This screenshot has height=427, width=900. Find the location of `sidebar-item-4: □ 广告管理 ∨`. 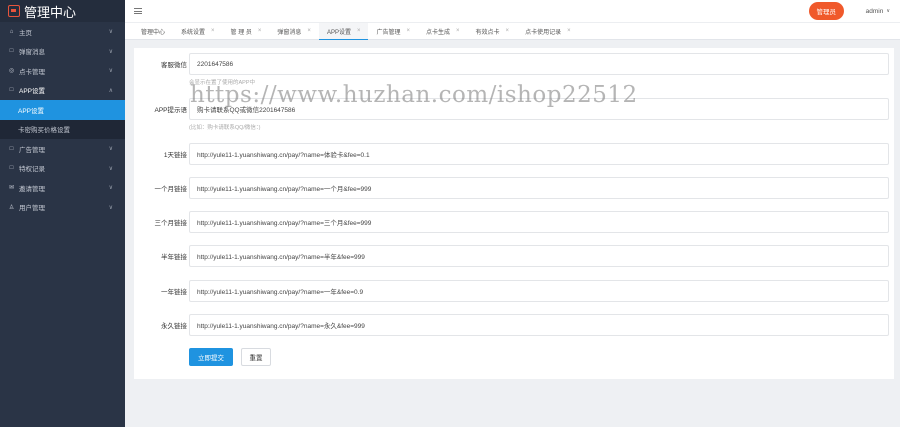

sidebar-item-4: □ 广告管理 ∨ is located at coordinates (62, 149).